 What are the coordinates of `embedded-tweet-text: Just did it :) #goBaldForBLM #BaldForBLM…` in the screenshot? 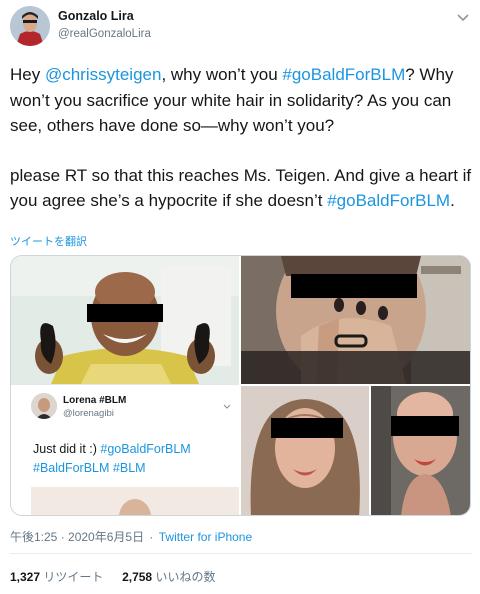 It's located at (112, 458).